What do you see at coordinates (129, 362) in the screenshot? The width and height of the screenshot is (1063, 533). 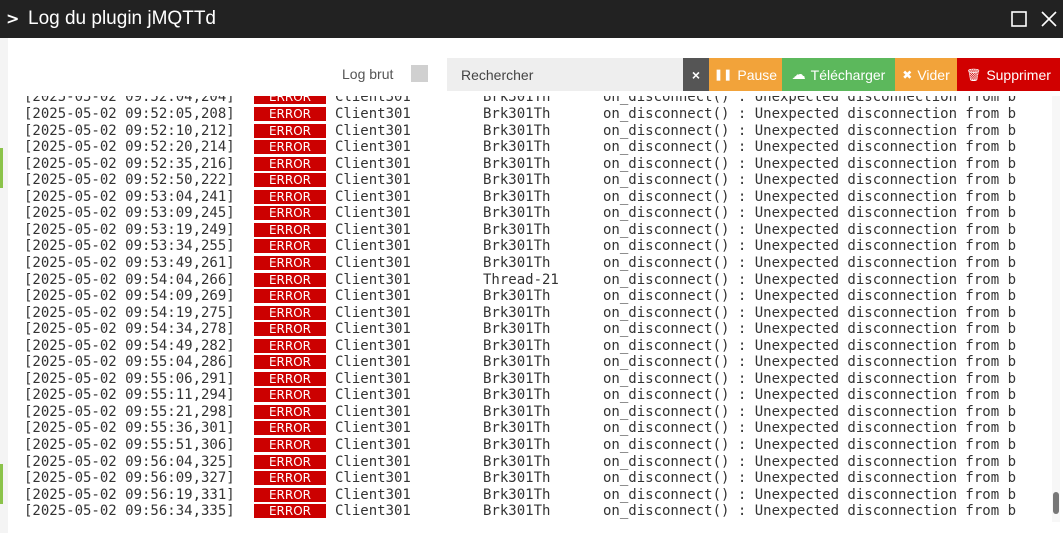 I see `log-timestamp: [2025-05-02 09:55:04,286]` at bounding box center [129, 362].